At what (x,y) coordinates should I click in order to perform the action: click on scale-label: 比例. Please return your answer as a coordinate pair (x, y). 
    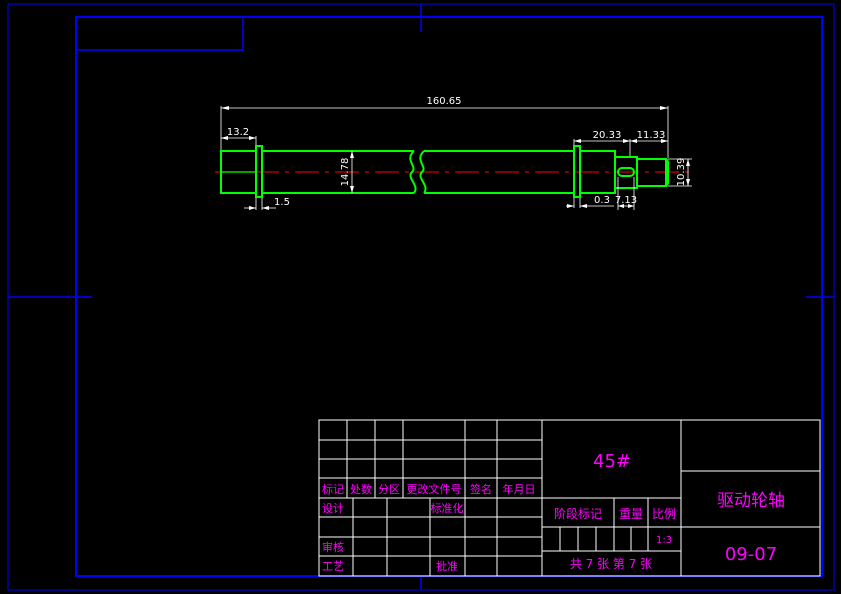
    Looking at the image, I should click on (664, 514).